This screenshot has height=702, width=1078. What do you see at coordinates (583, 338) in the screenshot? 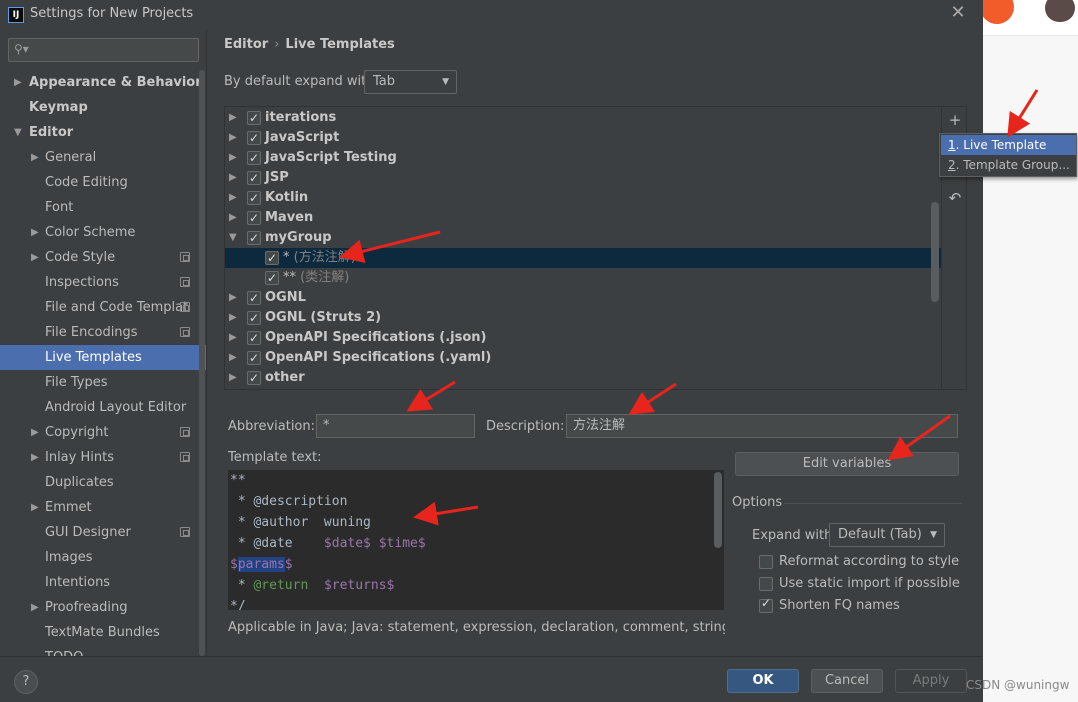
I see `template-group-row: ▶ OpenAPI Specifications (.json)` at bounding box center [583, 338].